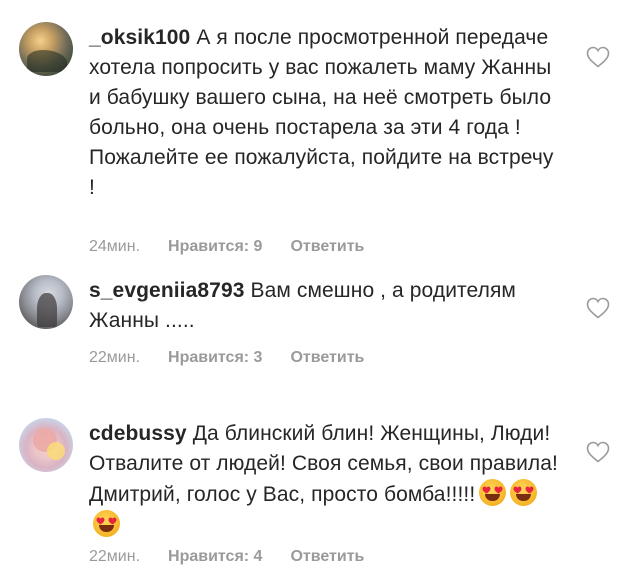 Image resolution: width=631 pixels, height=585 pixels. I want to click on likes-count-button: Нравится: 9, so click(215, 247).